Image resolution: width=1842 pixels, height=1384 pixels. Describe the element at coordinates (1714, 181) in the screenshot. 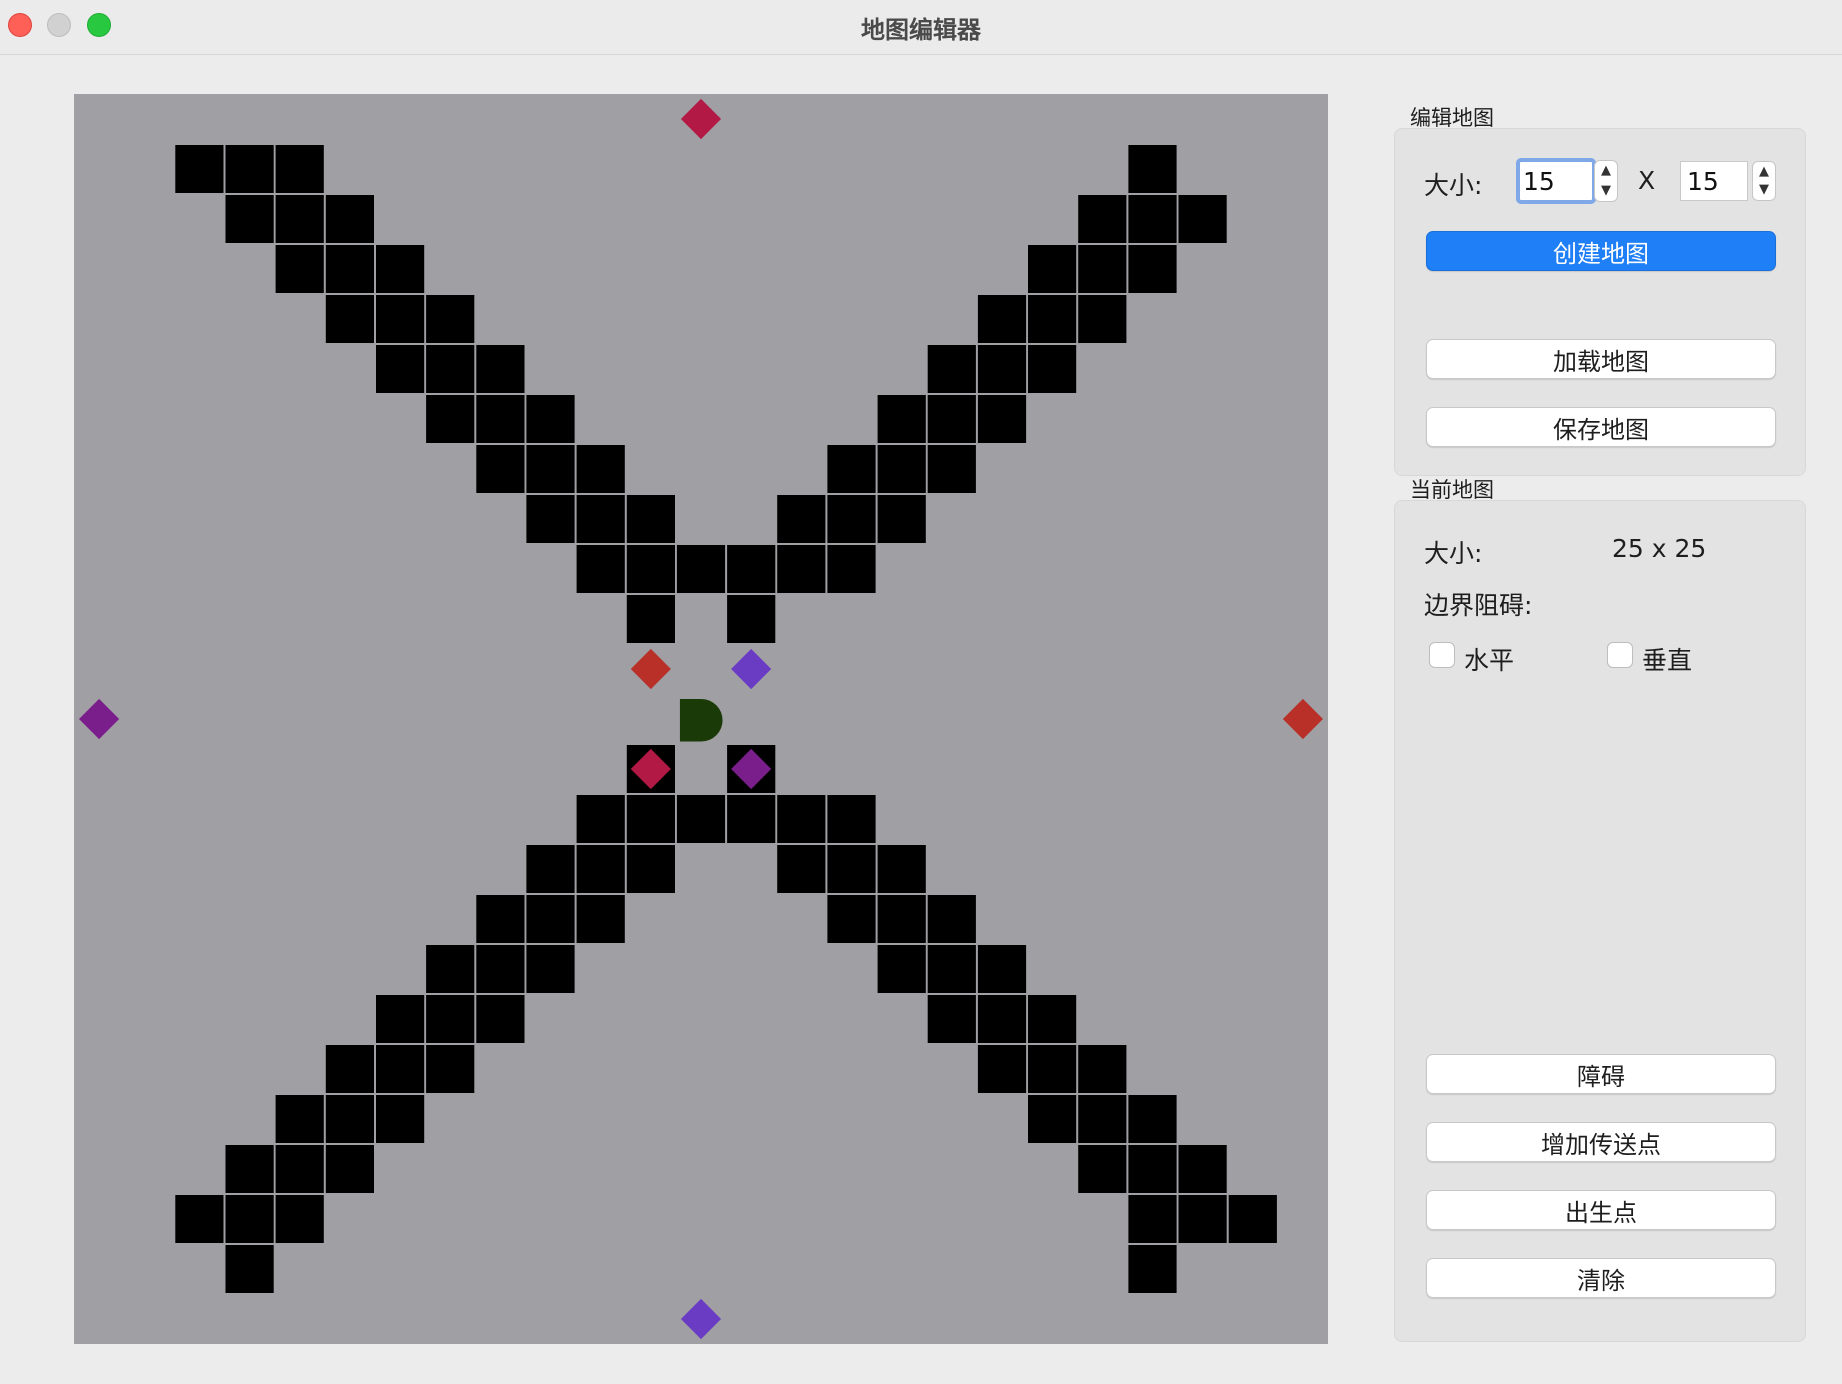

I see `map-height-input` at that location.